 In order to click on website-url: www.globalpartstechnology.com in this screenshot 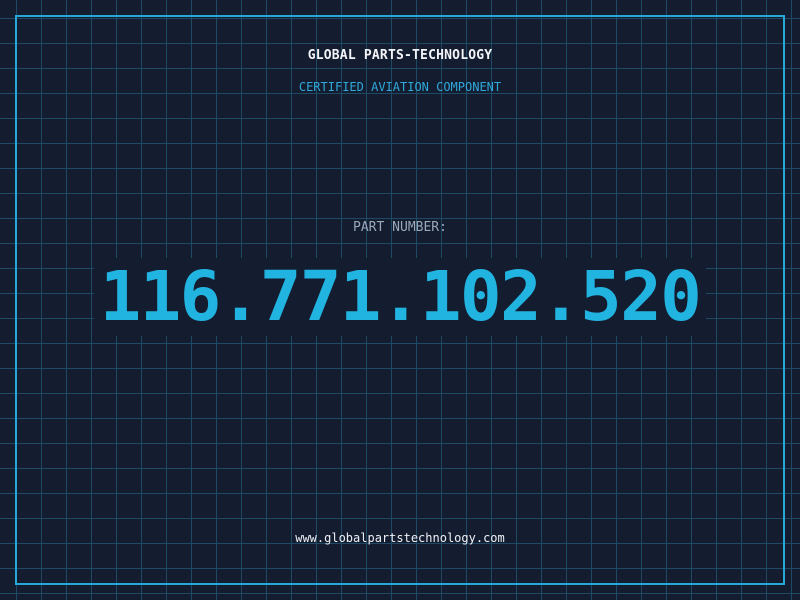, I will do `click(400, 538)`.